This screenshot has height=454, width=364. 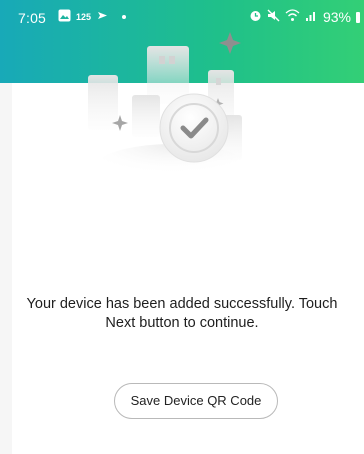 I want to click on dot-icon, so click(x=124, y=17).